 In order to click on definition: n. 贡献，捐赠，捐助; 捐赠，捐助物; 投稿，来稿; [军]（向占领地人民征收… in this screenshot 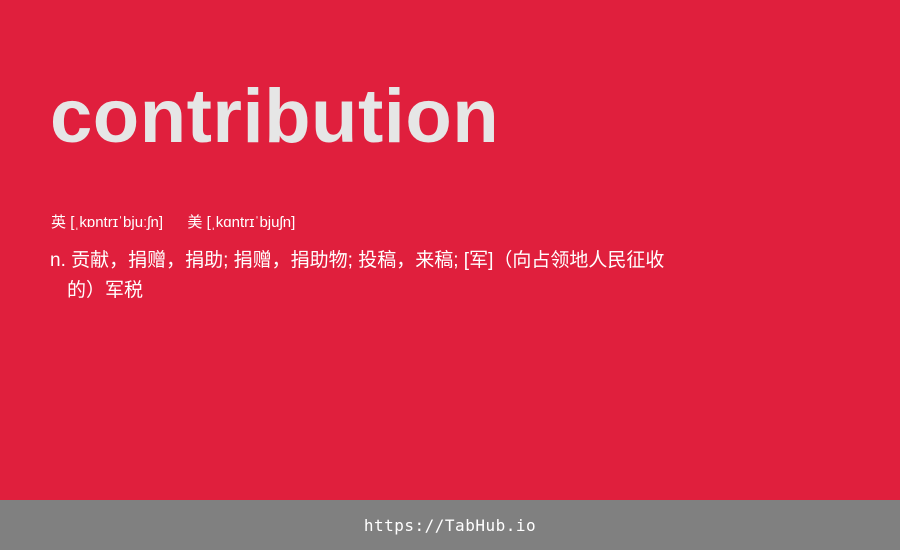, I will do `click(380, 276)`.